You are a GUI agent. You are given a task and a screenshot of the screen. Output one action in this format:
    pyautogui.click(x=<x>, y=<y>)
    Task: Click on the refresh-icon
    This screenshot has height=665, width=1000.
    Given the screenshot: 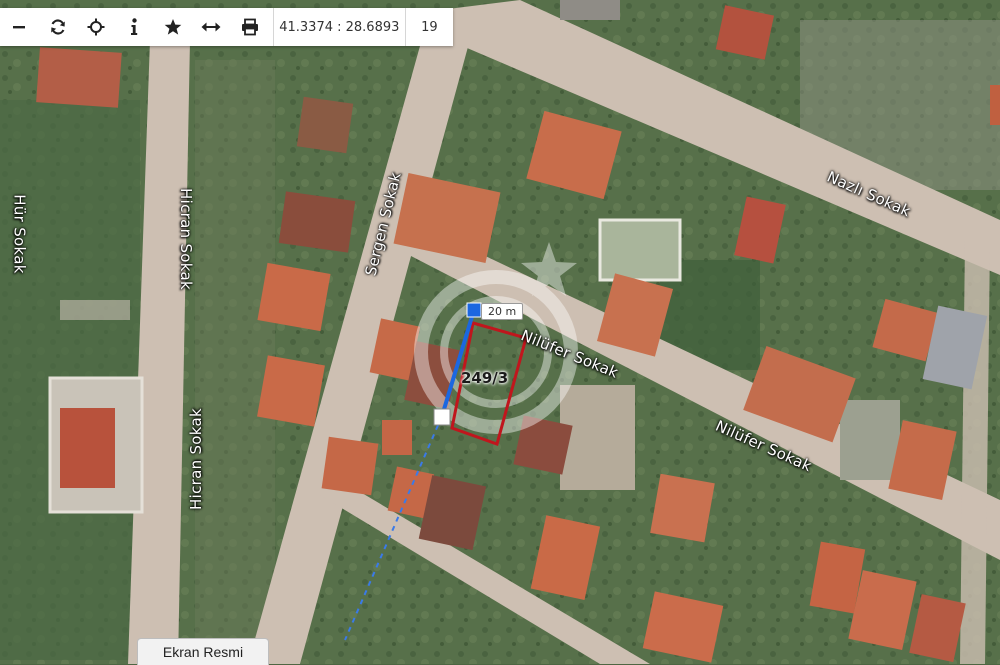 What is the action you would take?
    pyautogui.click(x=57, y=27)
    